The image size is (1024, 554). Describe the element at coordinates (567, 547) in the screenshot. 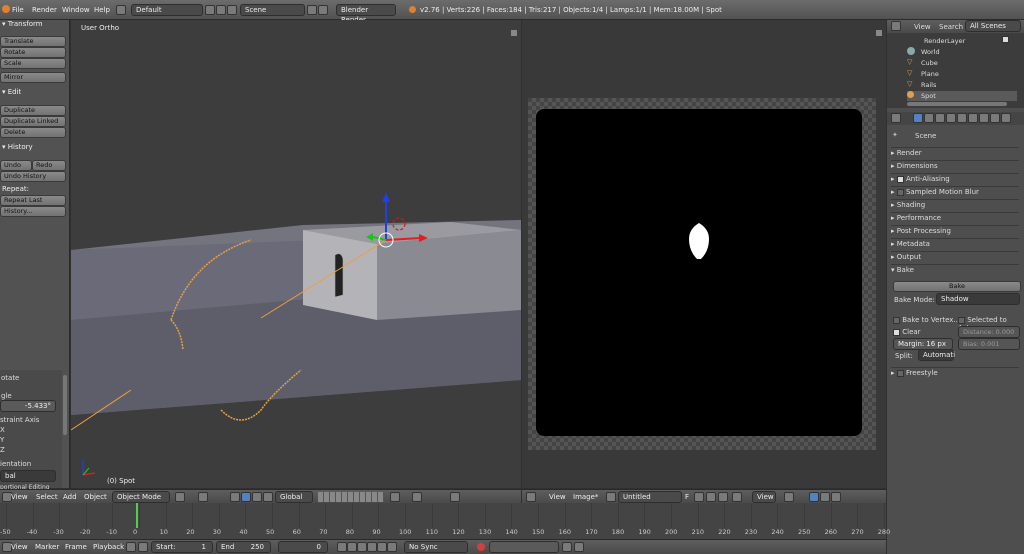

I see `insert-keyframe-icon` at that location.